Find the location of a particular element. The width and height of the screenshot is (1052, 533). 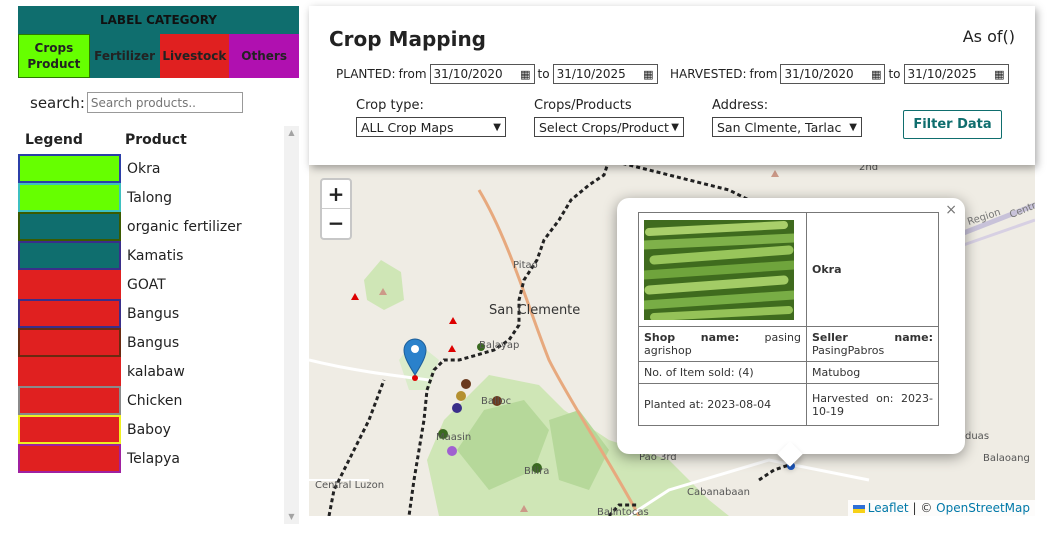

crops-products-label: Crops/Products is located at coordinates (583, 105).